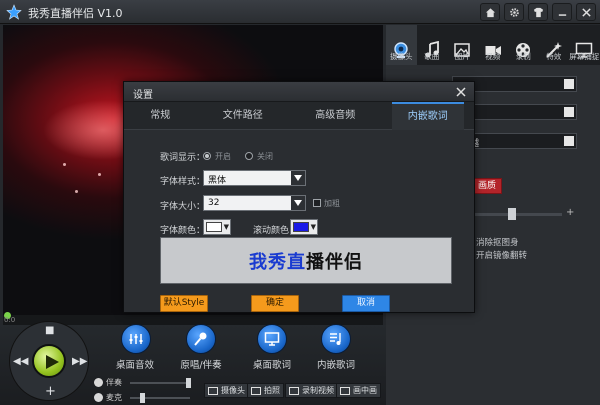  What do you see at coordinates (365, 390) in the screenshot?
I see `button-label: 画中画` at bounding box center [365, 390].